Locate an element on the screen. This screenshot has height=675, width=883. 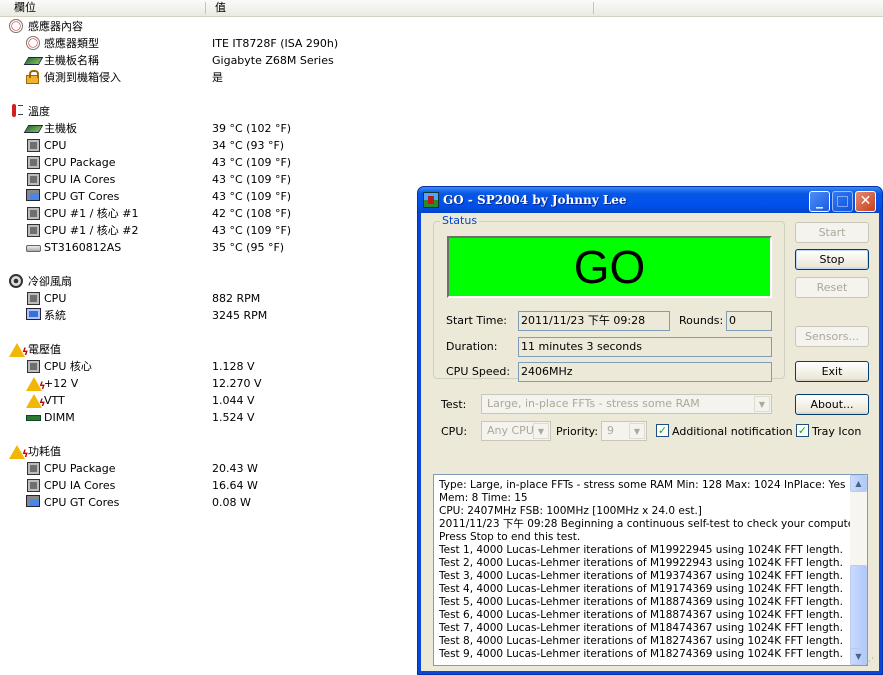
sensor-label: CPU is located at coordinates (55, 298).